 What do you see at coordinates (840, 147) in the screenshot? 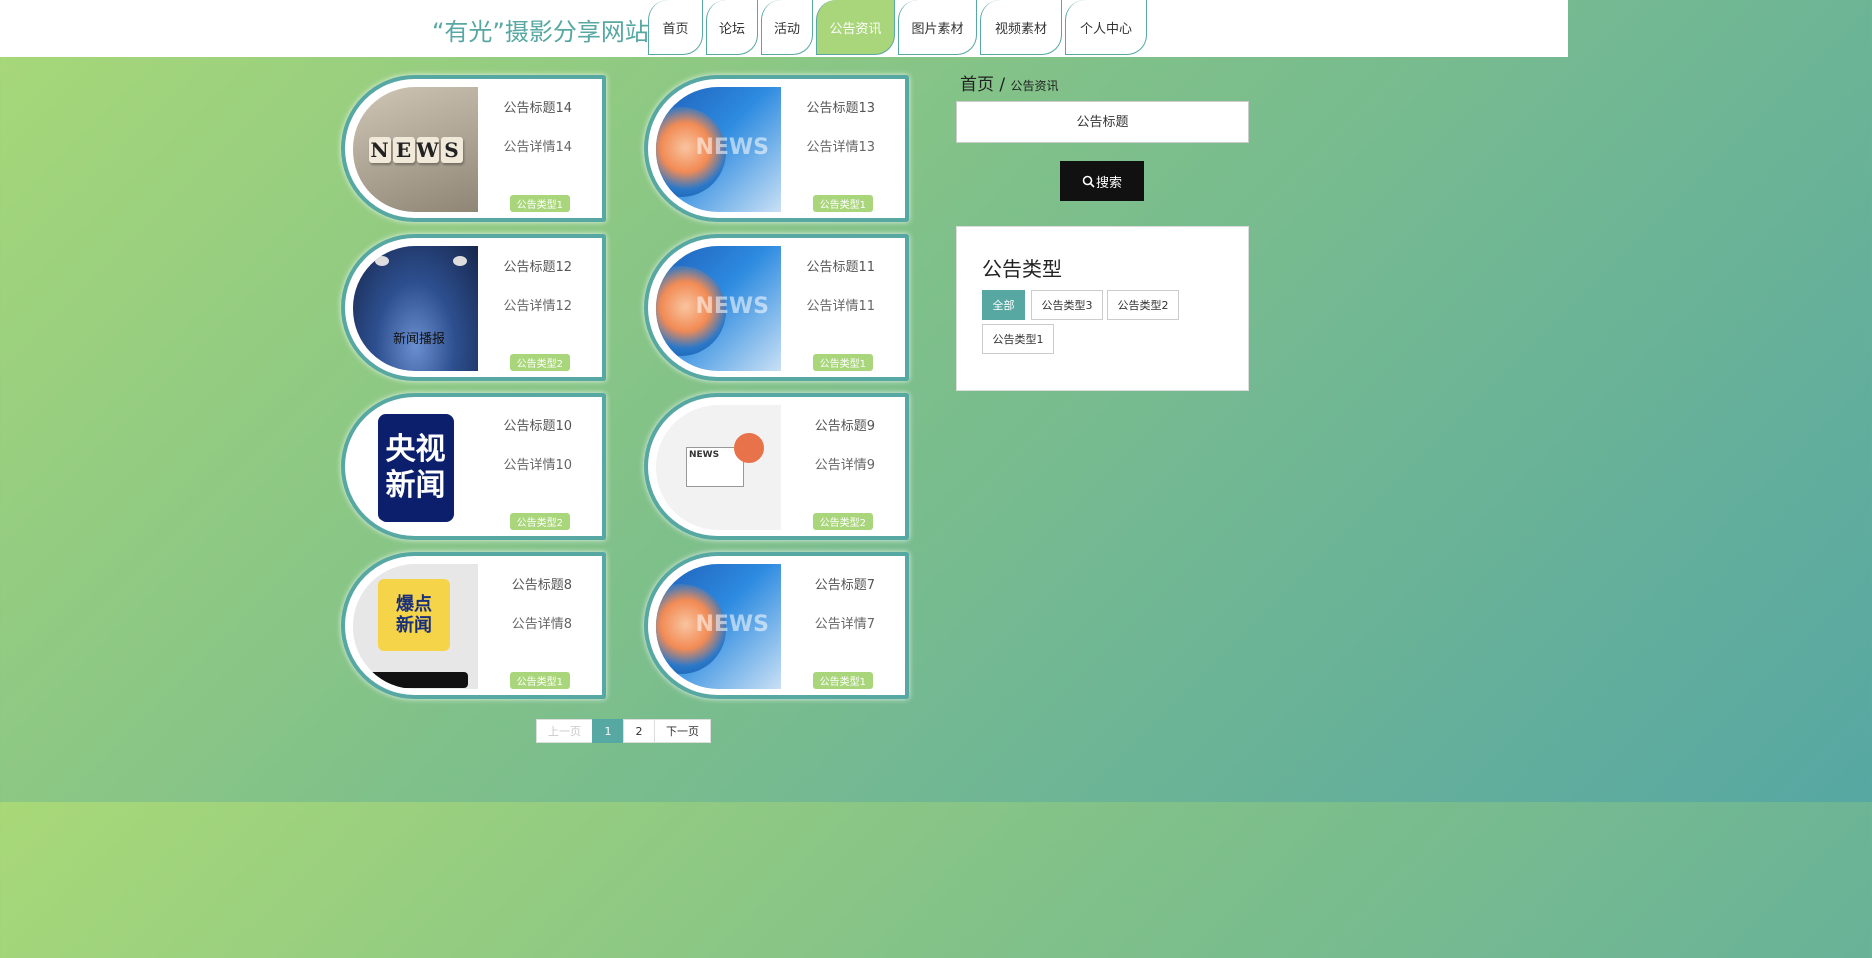
I see `card-detail: 公告详情13` at bounding box center [840, 147].